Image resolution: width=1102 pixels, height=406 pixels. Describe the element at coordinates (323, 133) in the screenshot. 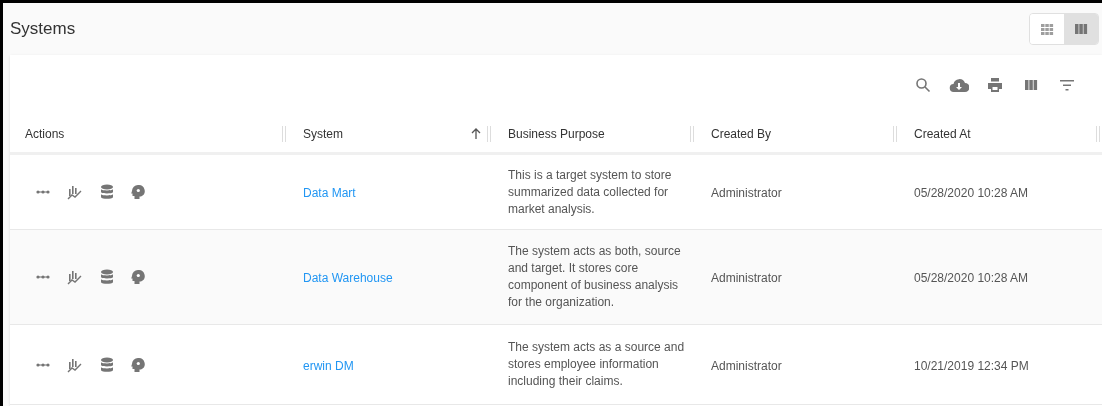

I see `column-header: System` at that location.